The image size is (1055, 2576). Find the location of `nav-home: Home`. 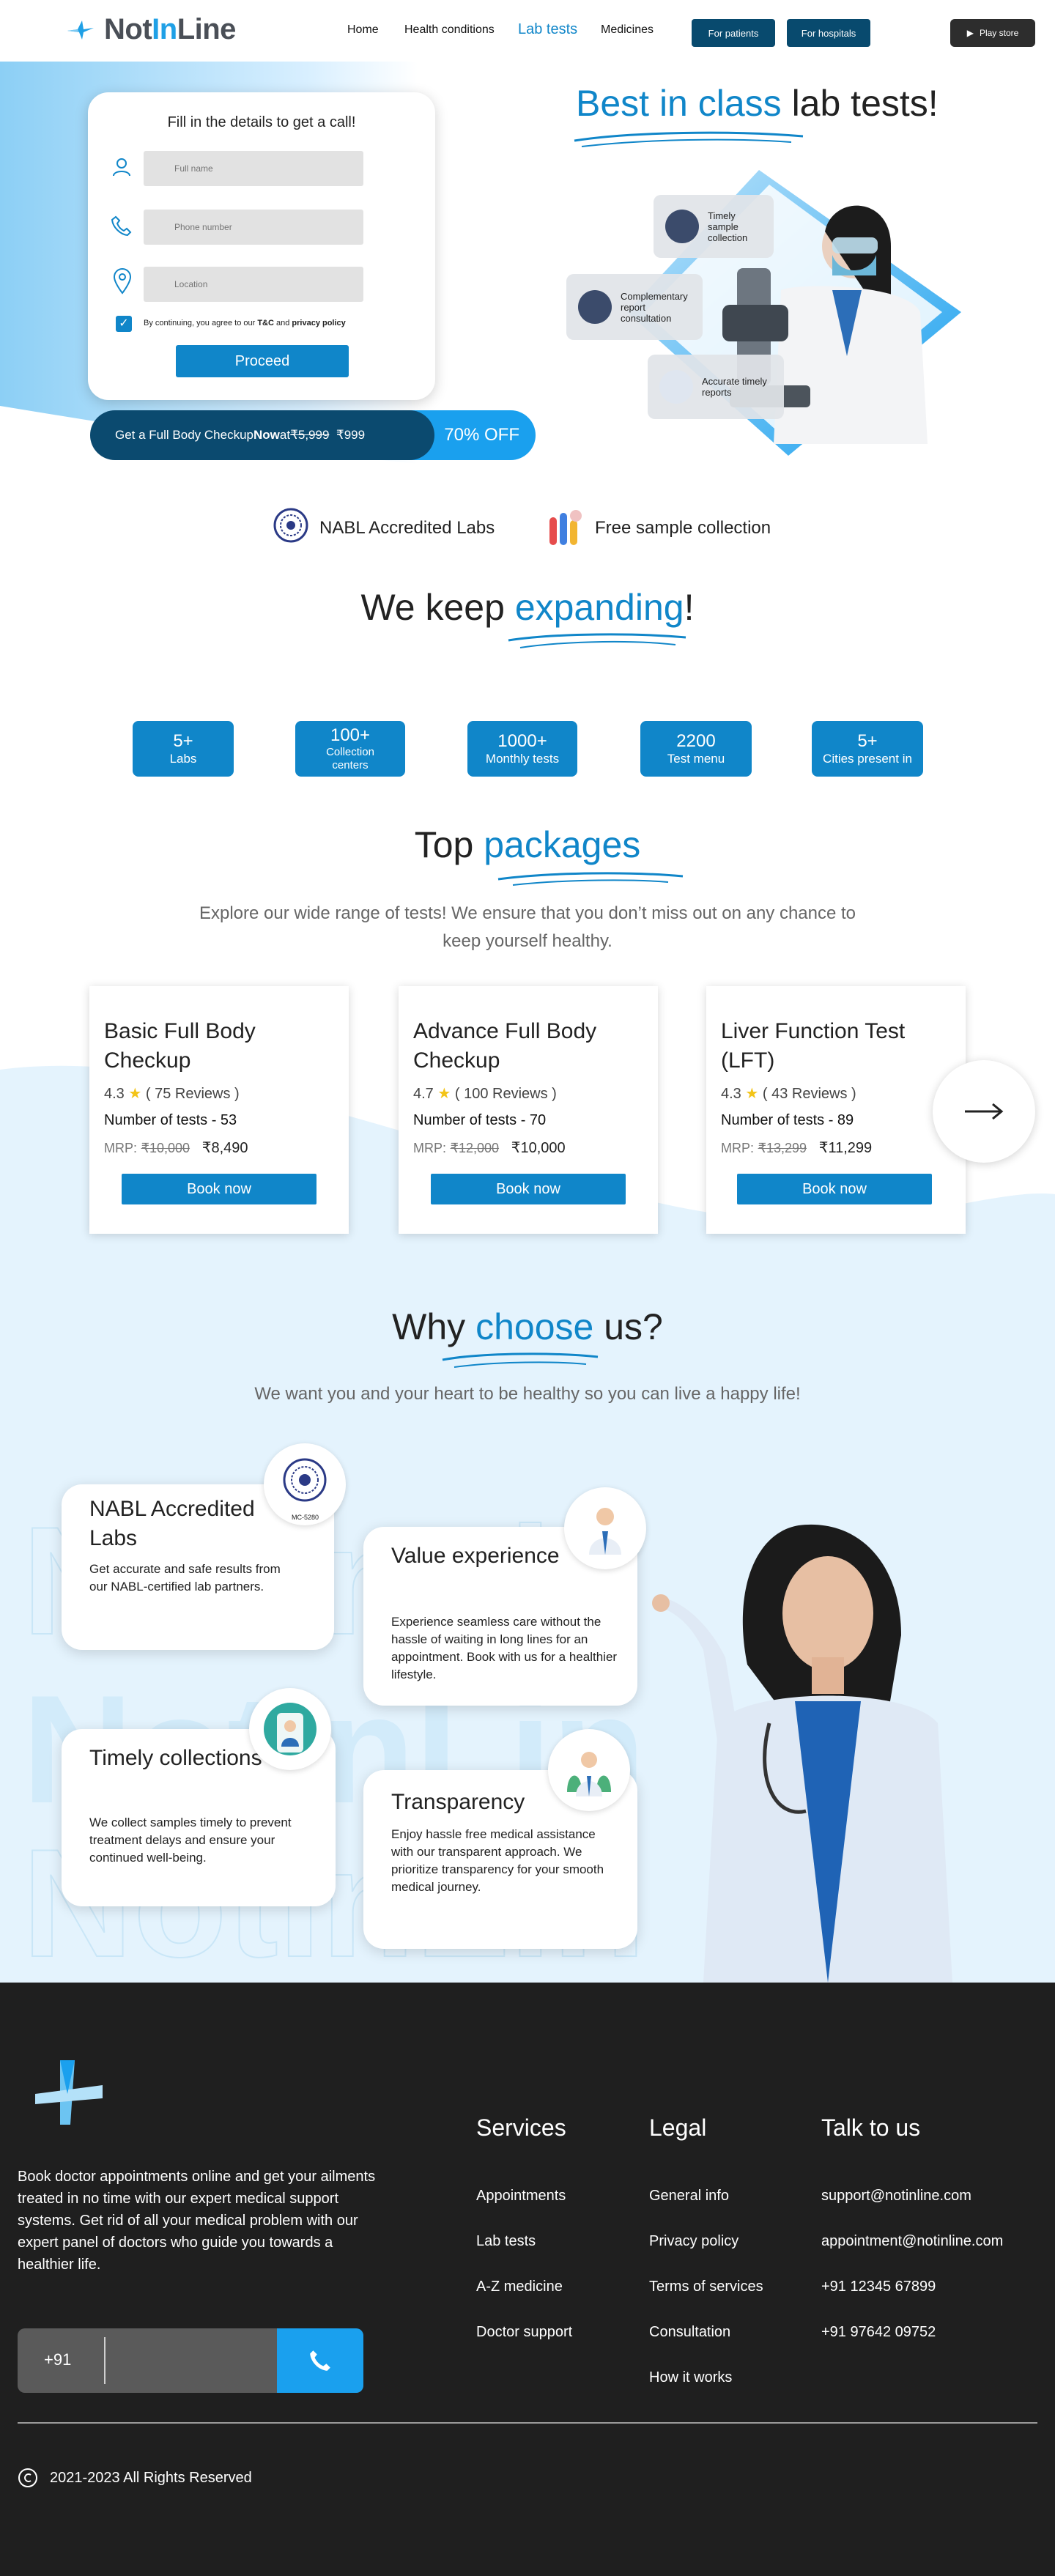

nav-home: Home is located at coordinates (363, 30).